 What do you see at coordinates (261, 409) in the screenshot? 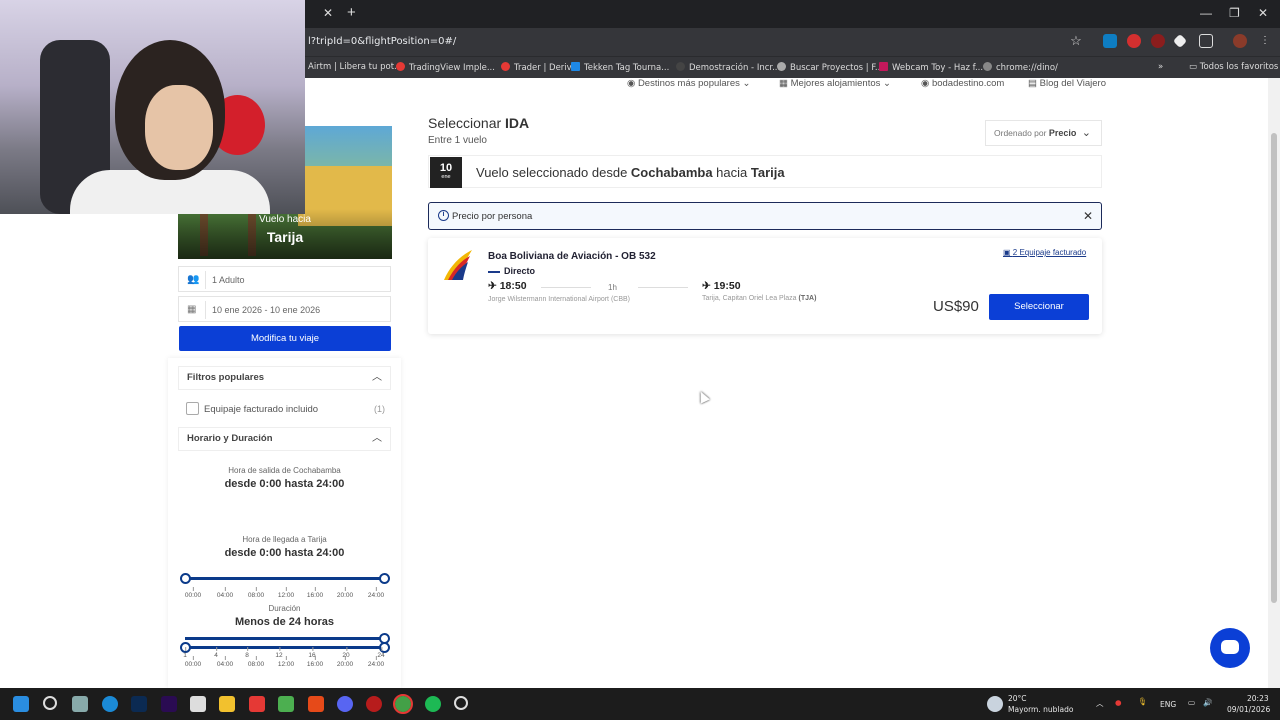
I see `luggage-filter-label: Equipaje facturado incluido` at bounding box center [261, 409].